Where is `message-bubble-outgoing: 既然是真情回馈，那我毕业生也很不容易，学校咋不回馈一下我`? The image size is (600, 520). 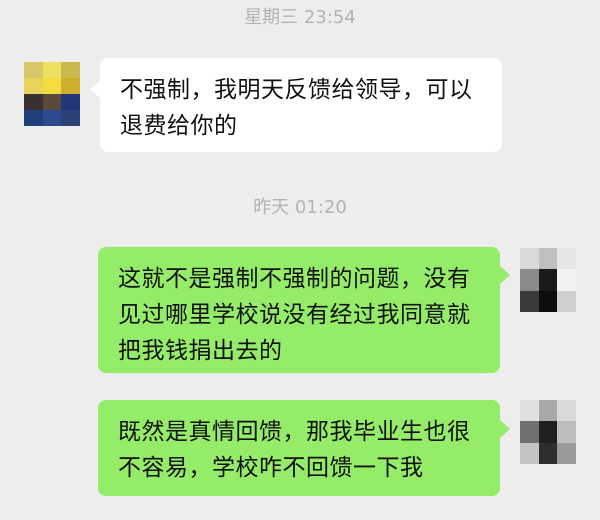 message-bubble-outgoing: 既然是真情回馈，那我毕业生也很不容易，学校咋不回馈一下我 is located at coordinates (299, 448).